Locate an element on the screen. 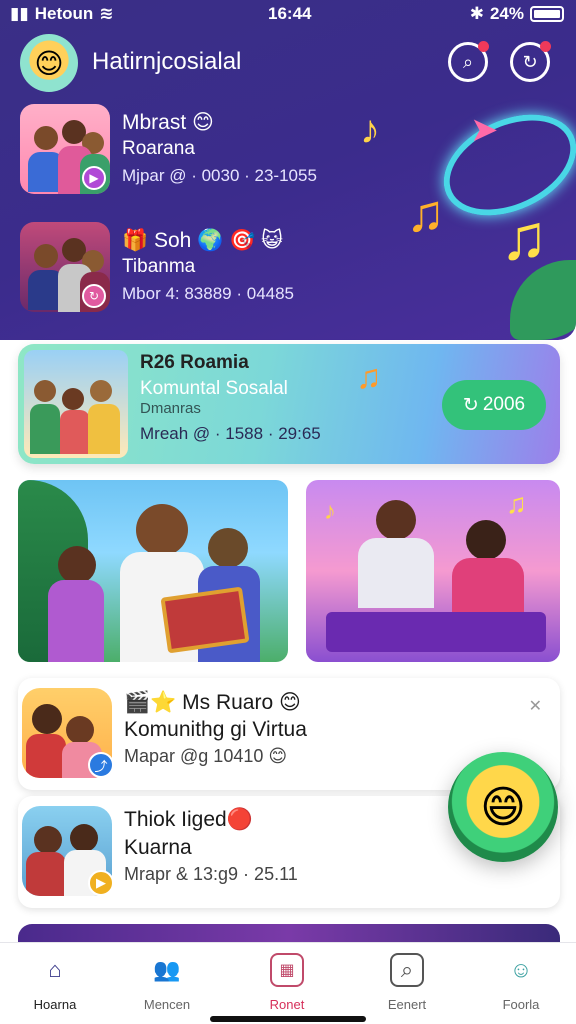  book-icon is located at coordinates (205, 620).